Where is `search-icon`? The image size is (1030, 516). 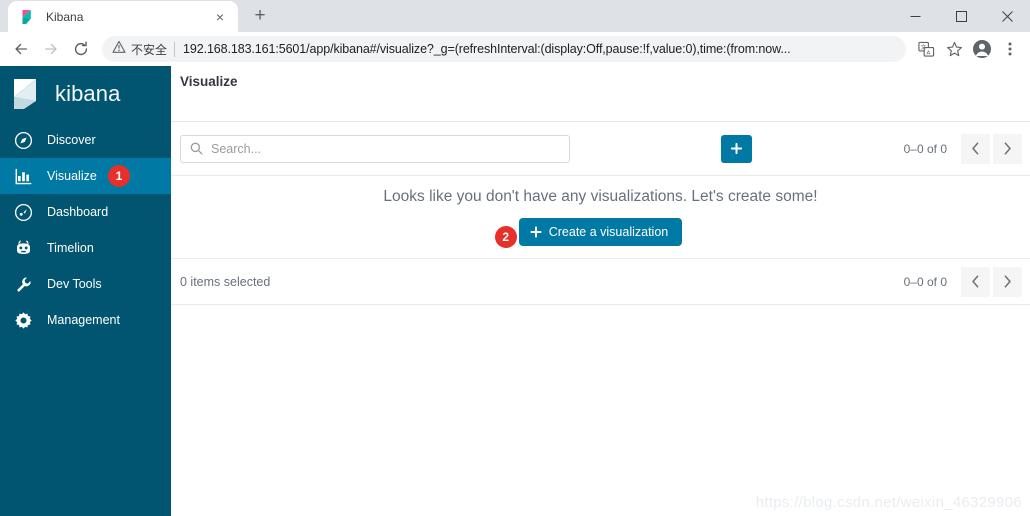 search-icon is located at coordinates (196, 148).